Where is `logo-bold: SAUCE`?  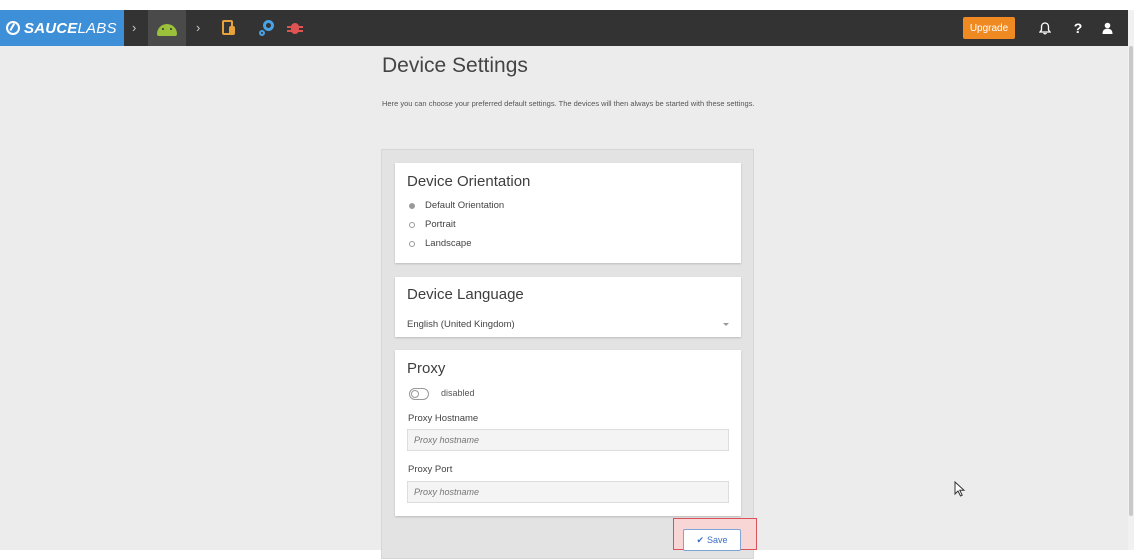
logo-bold: SAUCE is located at coordinates (51, 28).